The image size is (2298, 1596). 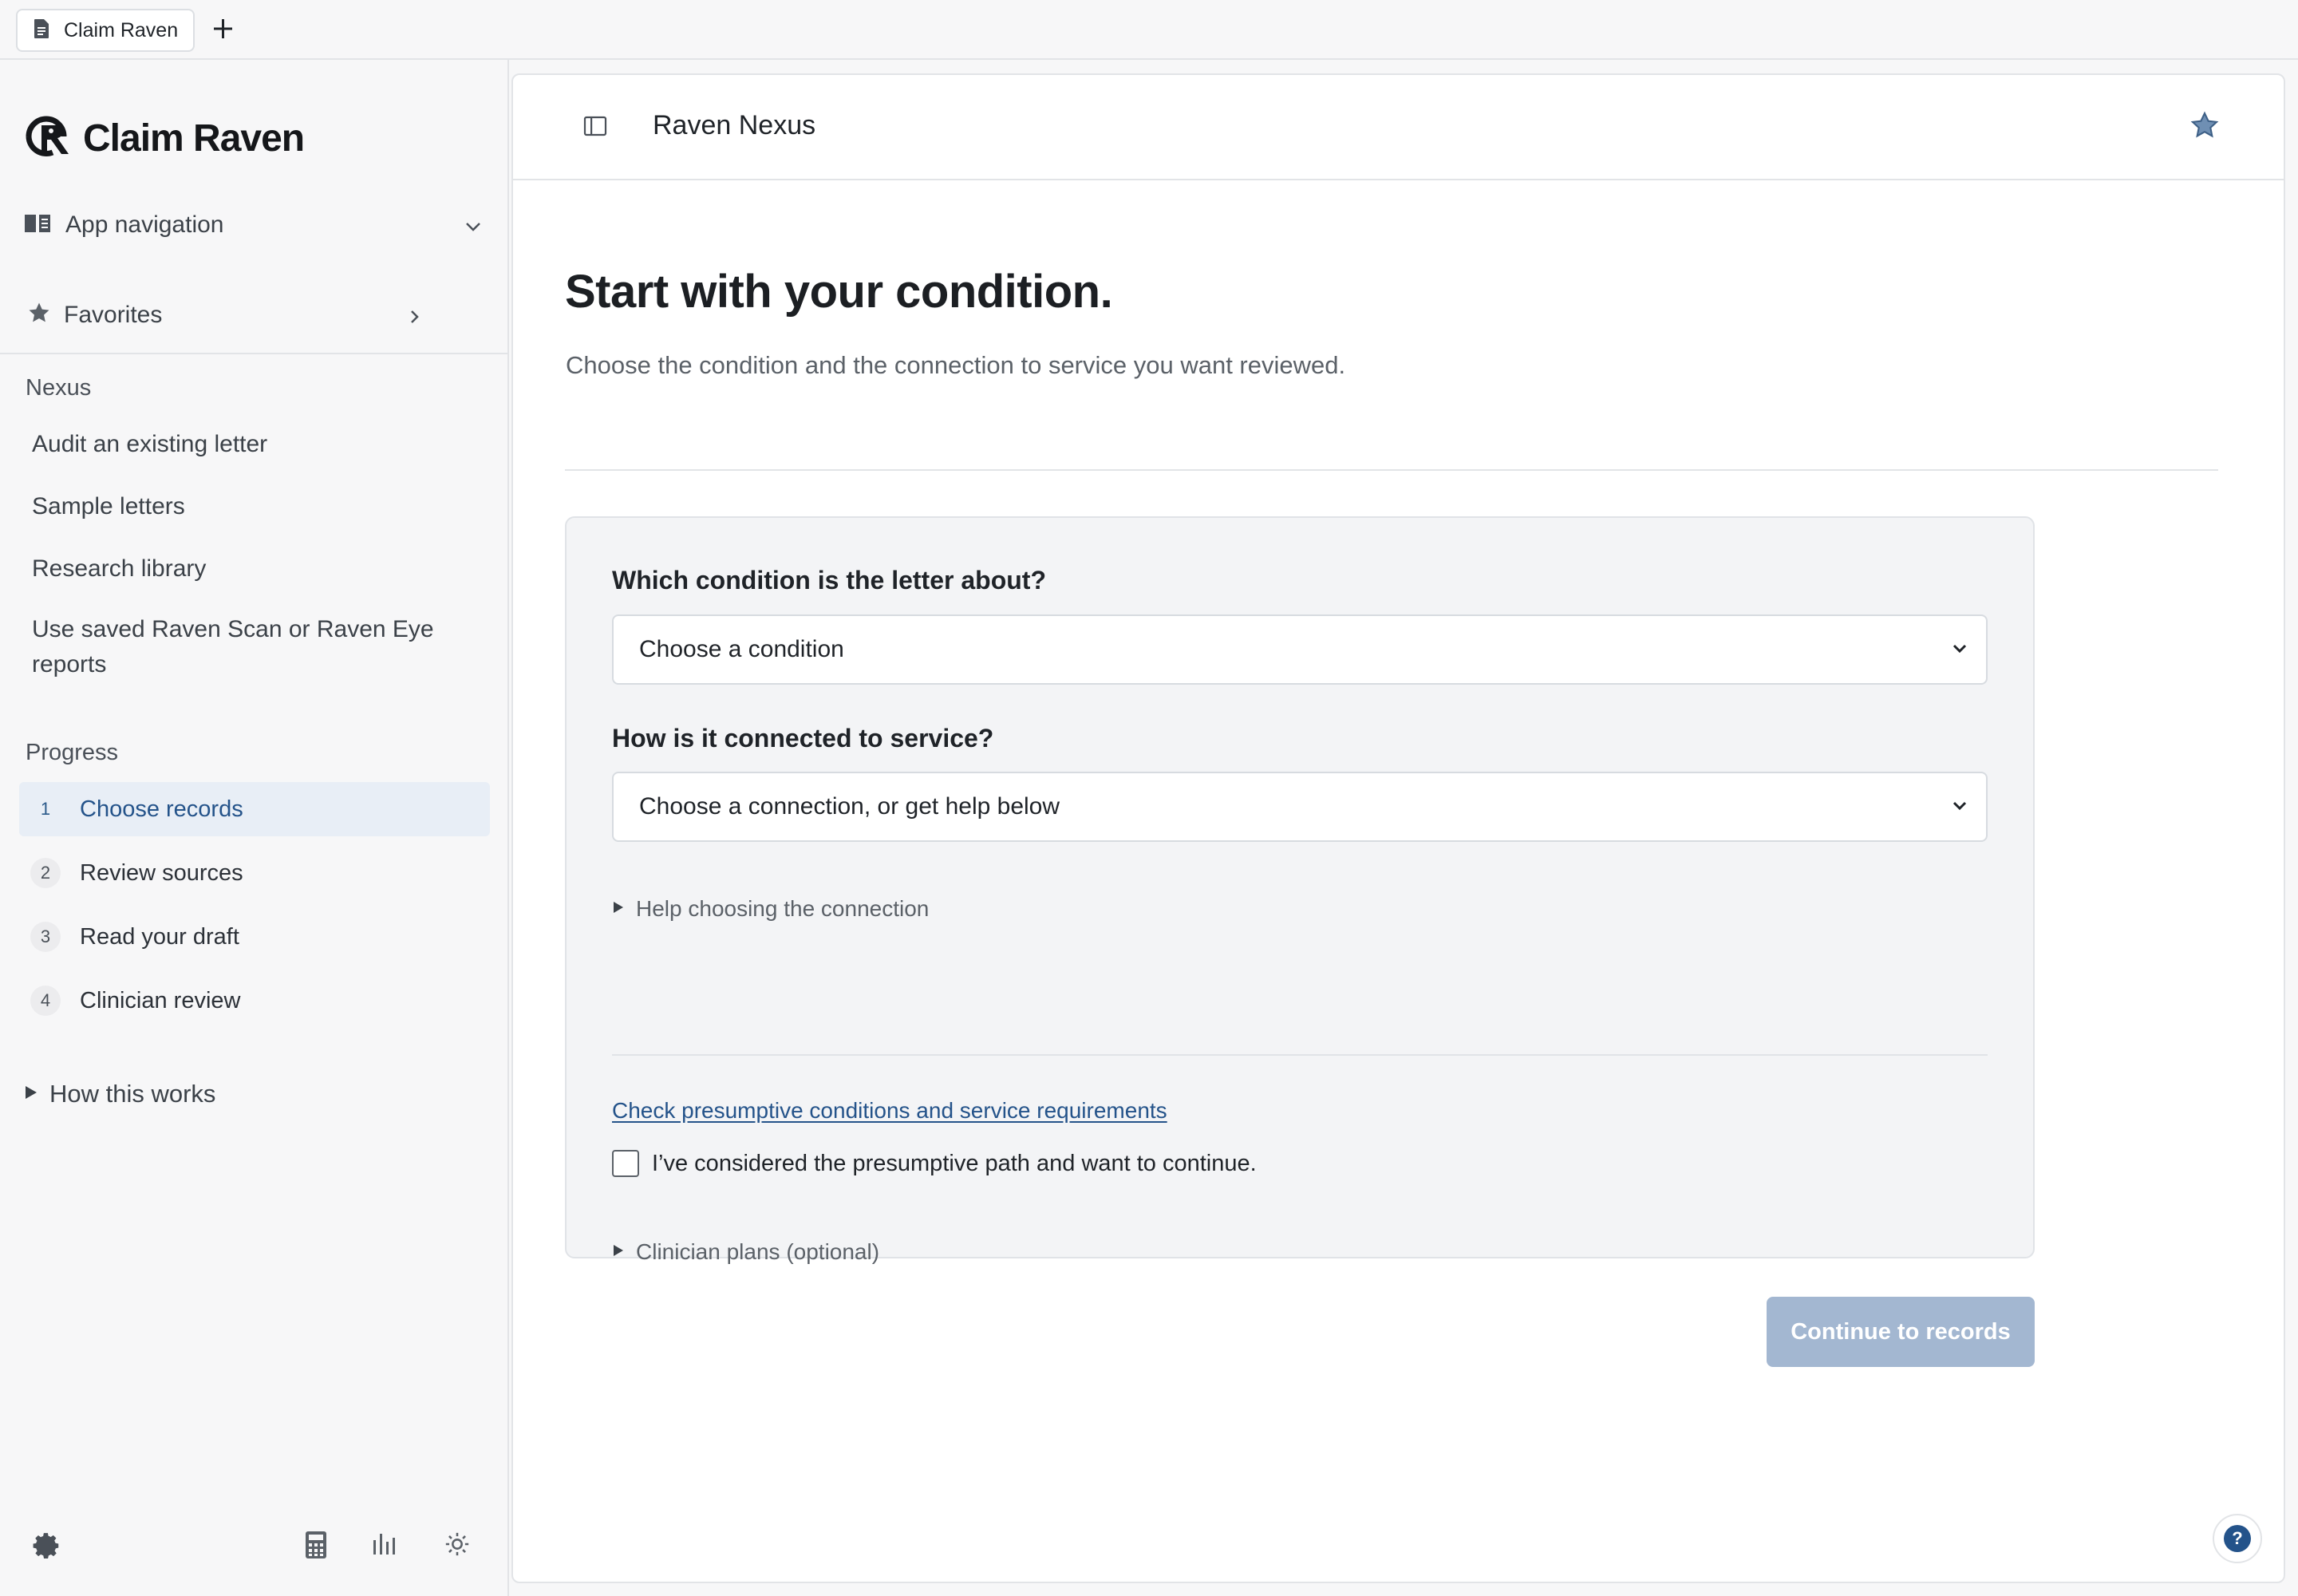 I want to click on how-this-works-label: How this works, so click(x=132, y=1094).